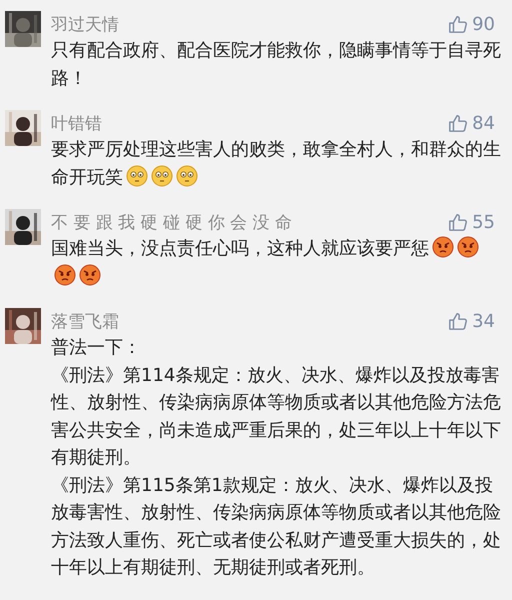 Image resolution: width=512 pixels, height=600 pixels. Describe the element at coordinates (471, 24) in the screenshot. I see `like-button: 90` at that location.